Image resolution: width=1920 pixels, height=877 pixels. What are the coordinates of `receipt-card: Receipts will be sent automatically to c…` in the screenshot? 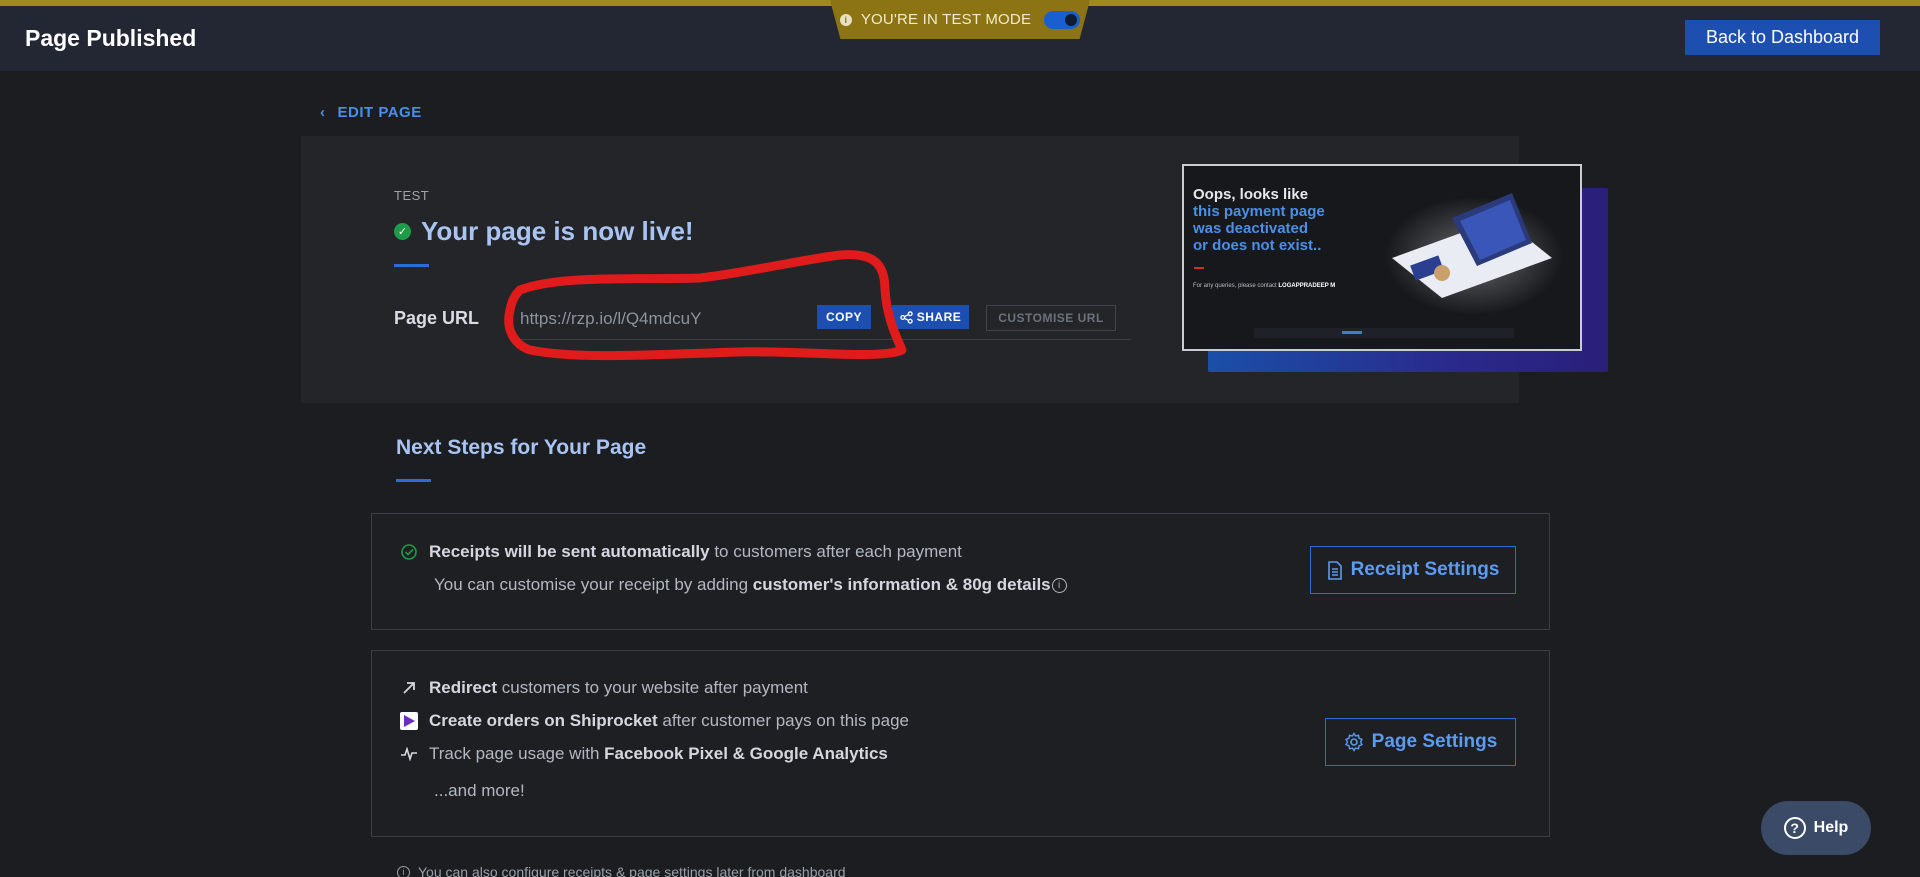 It's located at (960, 571).